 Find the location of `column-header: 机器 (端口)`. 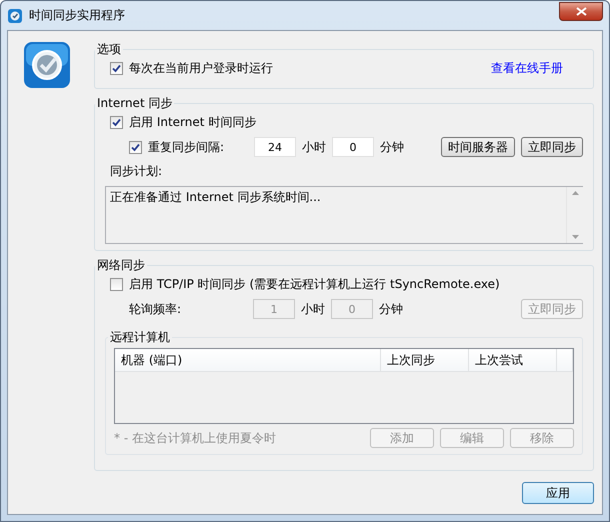

column-header: 机器 (端口) is located at coordinates (248, 360).